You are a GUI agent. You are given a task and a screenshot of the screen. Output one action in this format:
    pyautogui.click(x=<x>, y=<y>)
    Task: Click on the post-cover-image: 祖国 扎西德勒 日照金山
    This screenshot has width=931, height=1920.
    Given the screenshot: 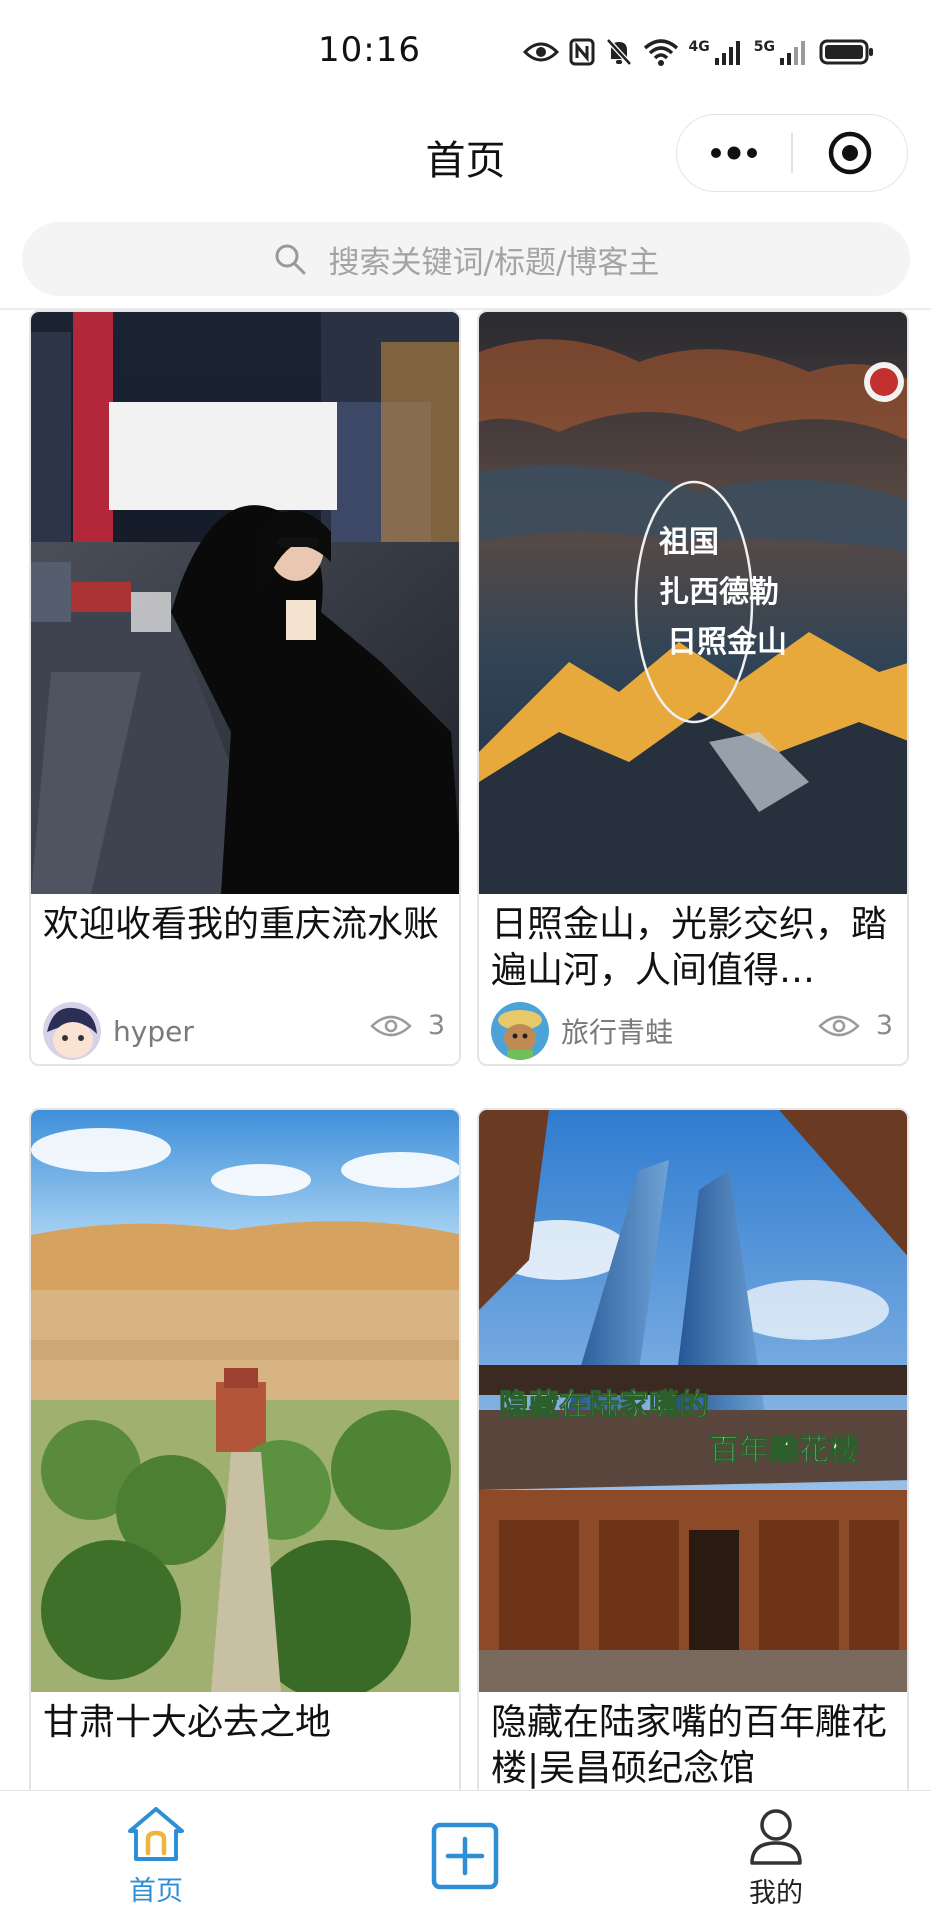 What is the action you would take?
    pyautogui.click(x=693, y=603)
    